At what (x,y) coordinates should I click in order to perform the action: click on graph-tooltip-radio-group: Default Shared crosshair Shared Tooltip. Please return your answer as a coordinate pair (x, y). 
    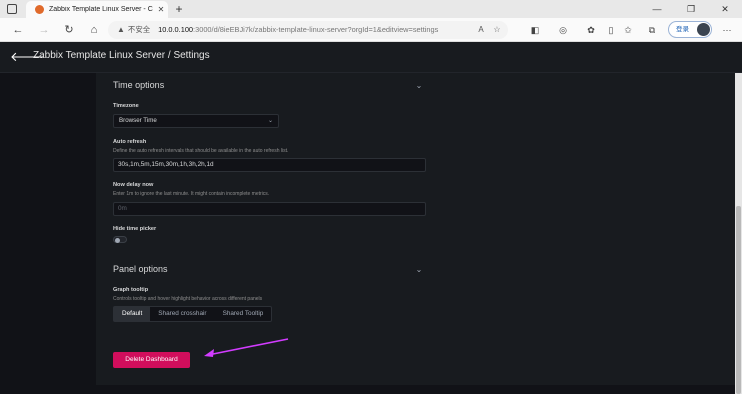
    Looking at the image, I should click on (193, 314).